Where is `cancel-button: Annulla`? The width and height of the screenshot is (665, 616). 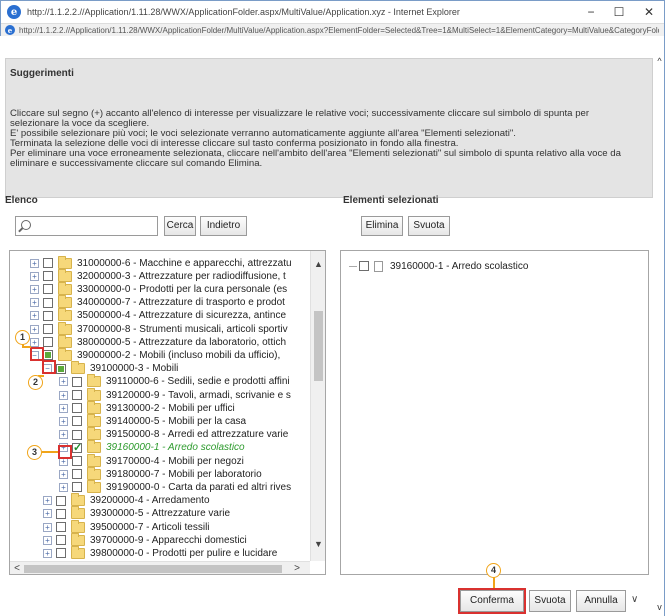
cancel-button: Annulla is located at coordinates (601, 601).